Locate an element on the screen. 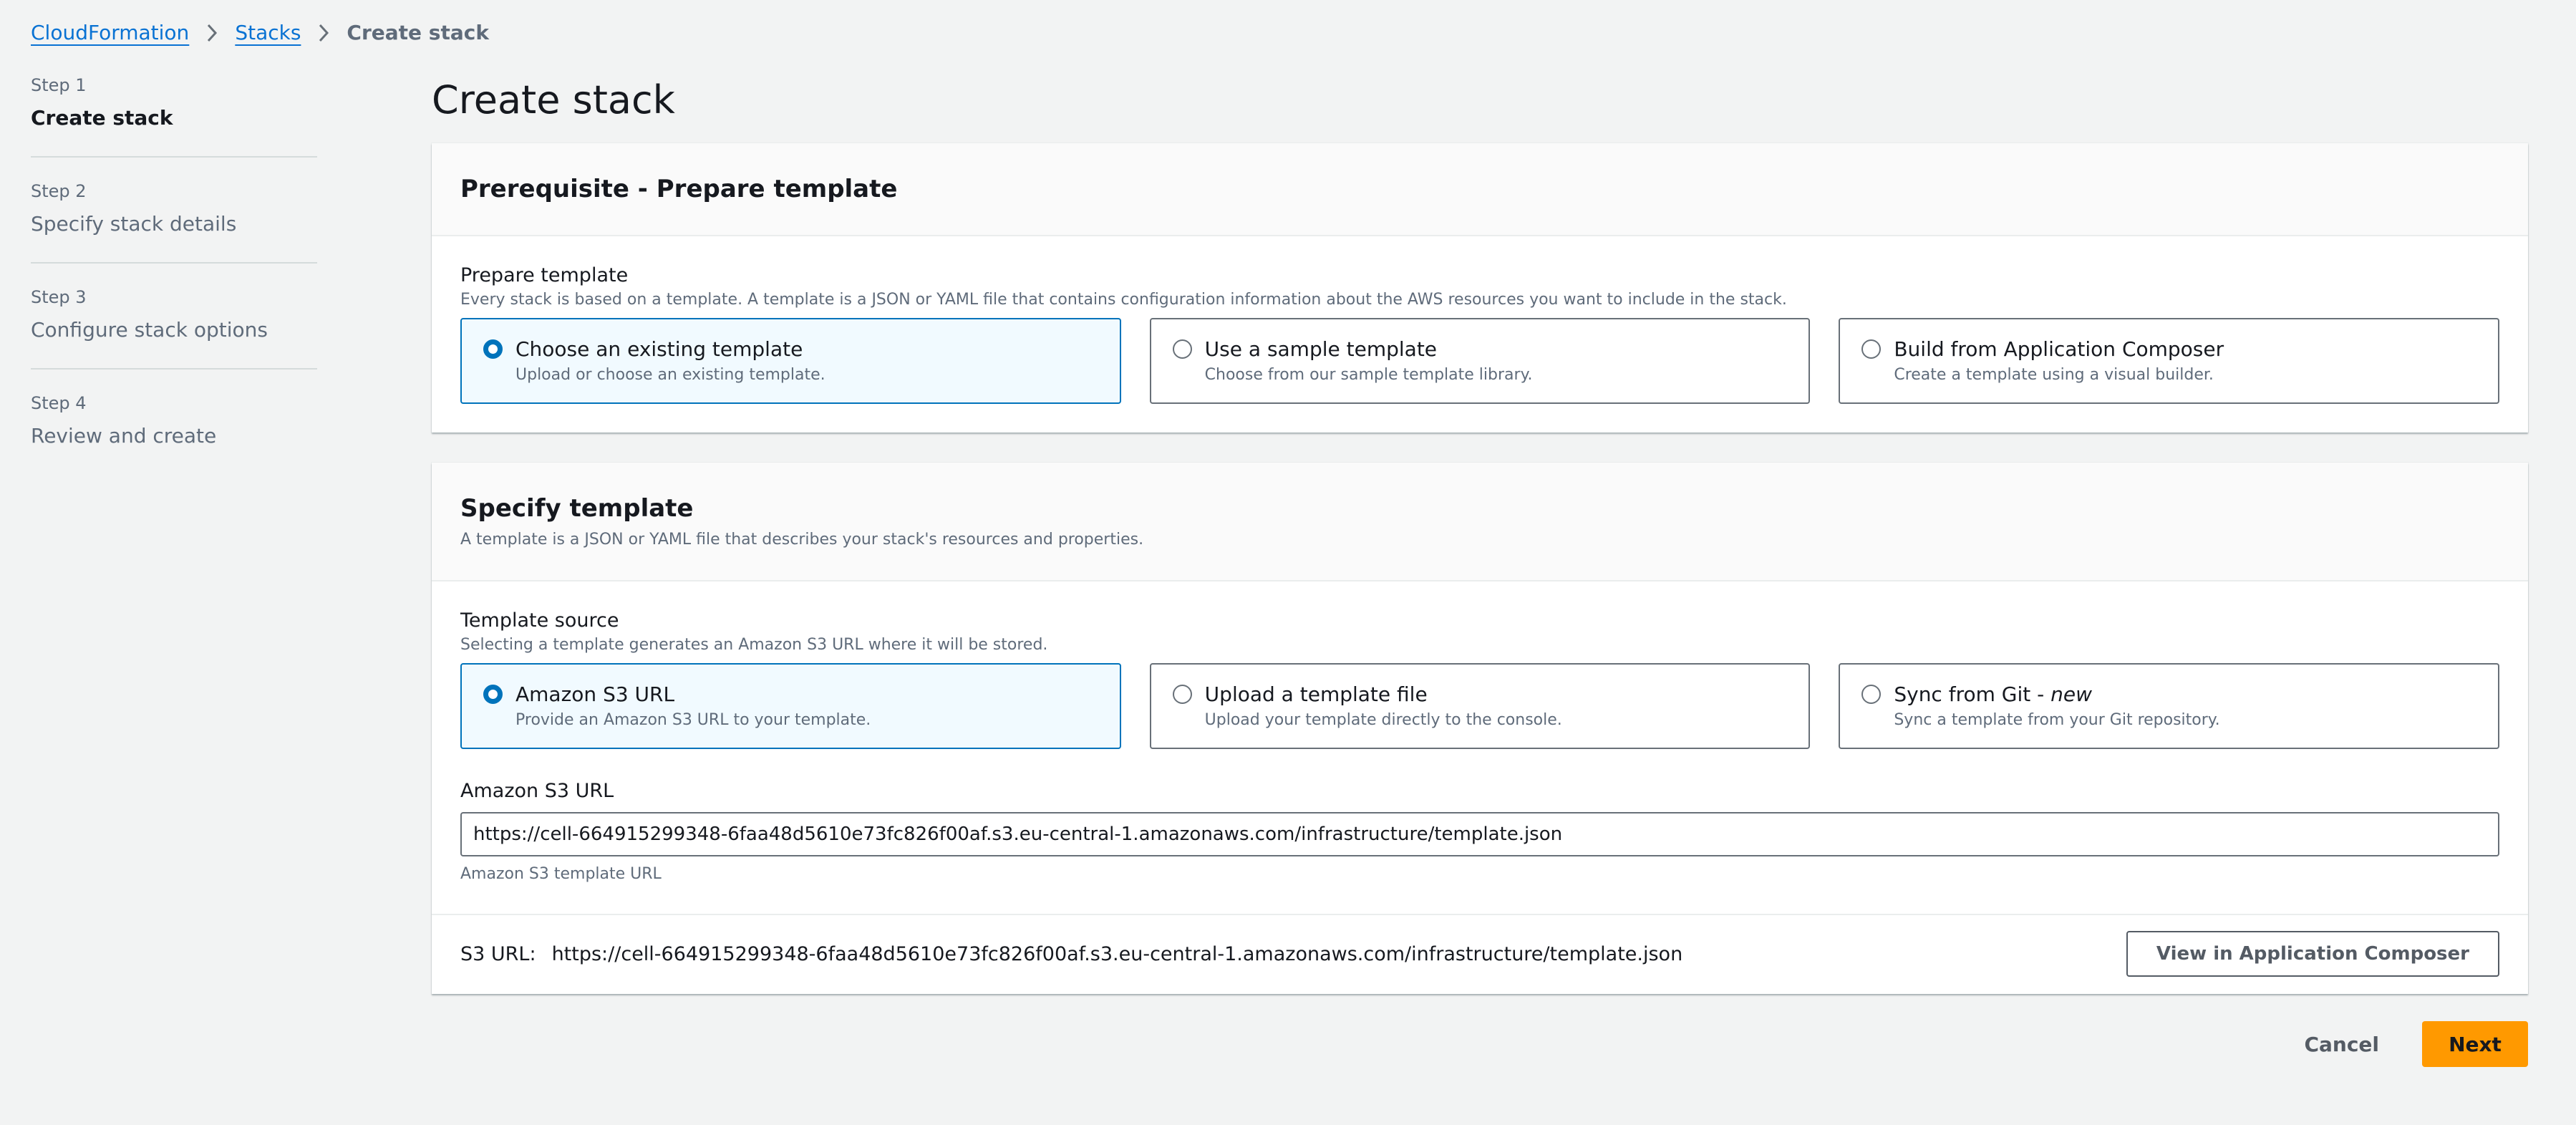 Image resolution: width=2576 pixels, height=1125 pixels. breadcrumb: CloudFormation Stacks Create stack is located at coordinates (260, 33).